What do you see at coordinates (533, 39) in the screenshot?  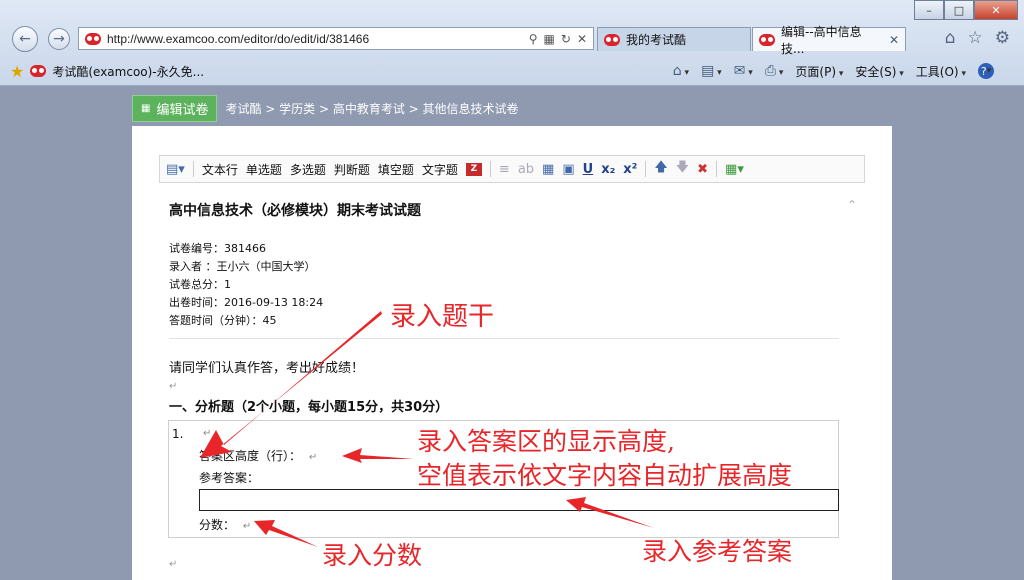 I see `search-icon: ⚲` at bounding box center [533, 39].